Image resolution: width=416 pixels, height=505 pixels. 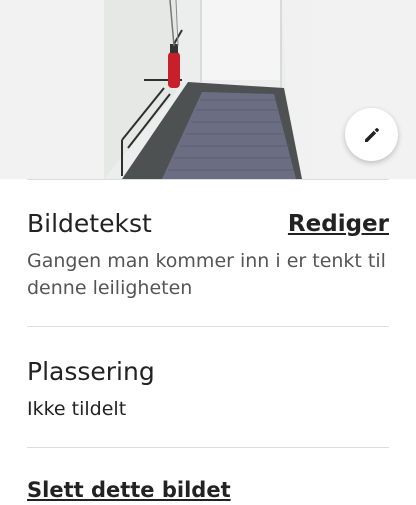 What do you see at coordinates (338, 224) in the screenshot?
I see `edit-caption-link: Rediger` at bounding box center [338, 224].